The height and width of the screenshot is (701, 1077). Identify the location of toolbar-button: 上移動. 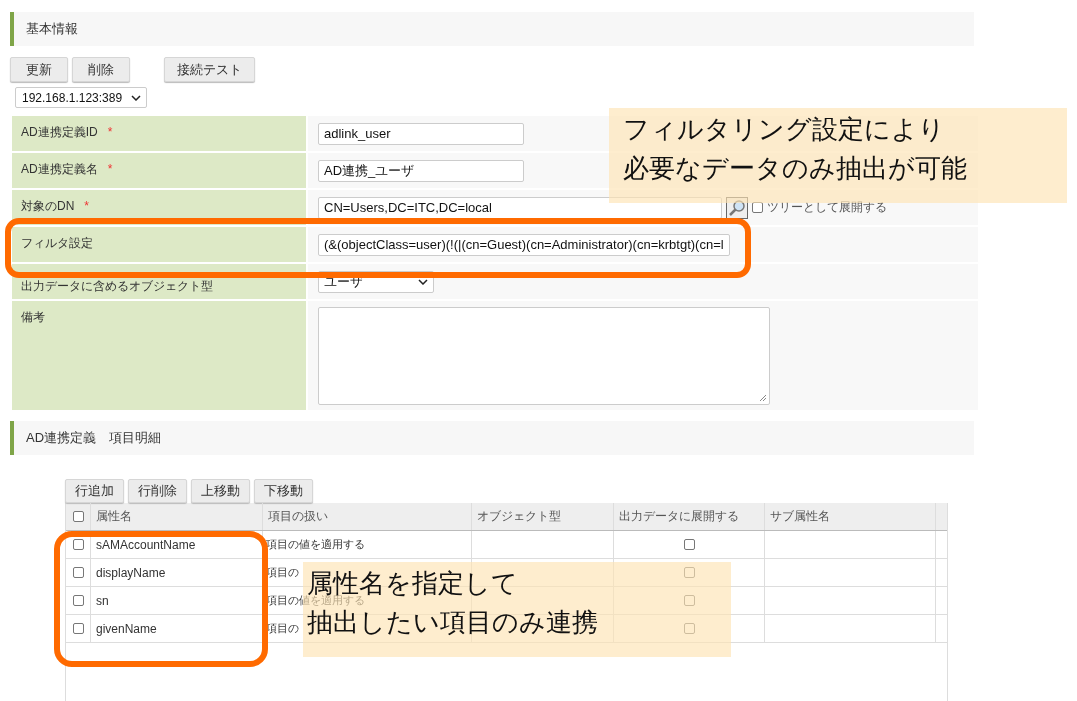
(220, 491).